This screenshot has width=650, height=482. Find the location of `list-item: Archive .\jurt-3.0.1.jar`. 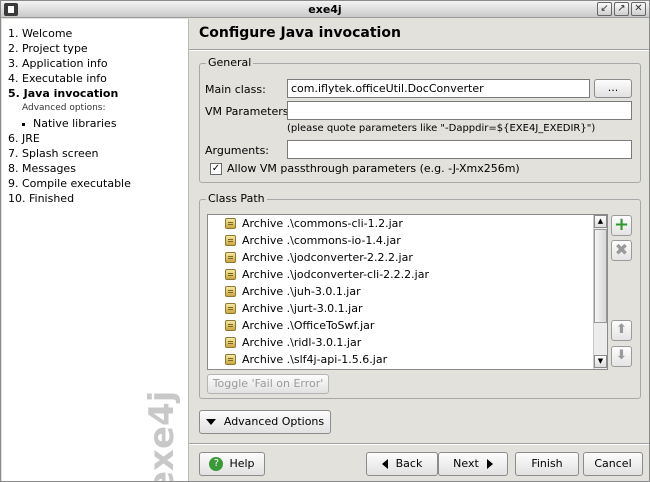

list-item: Archive .\jurt-3.0.1.jar is located at coordinates (407, 308).